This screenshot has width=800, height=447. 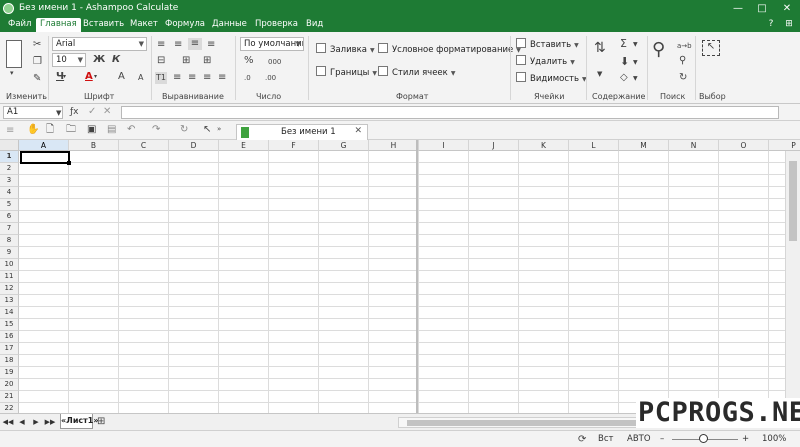 I want to click on font-size-combo: 10 ▼, so click(x=69, y=60).